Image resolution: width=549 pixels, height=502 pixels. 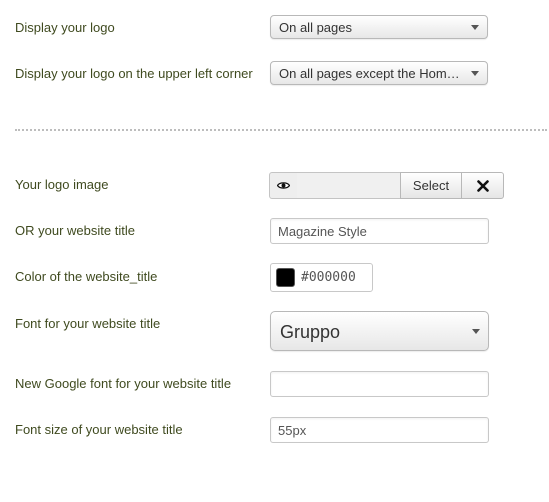 I want to click on logo-image-label: Your logo image, so click(x=62, y=184).